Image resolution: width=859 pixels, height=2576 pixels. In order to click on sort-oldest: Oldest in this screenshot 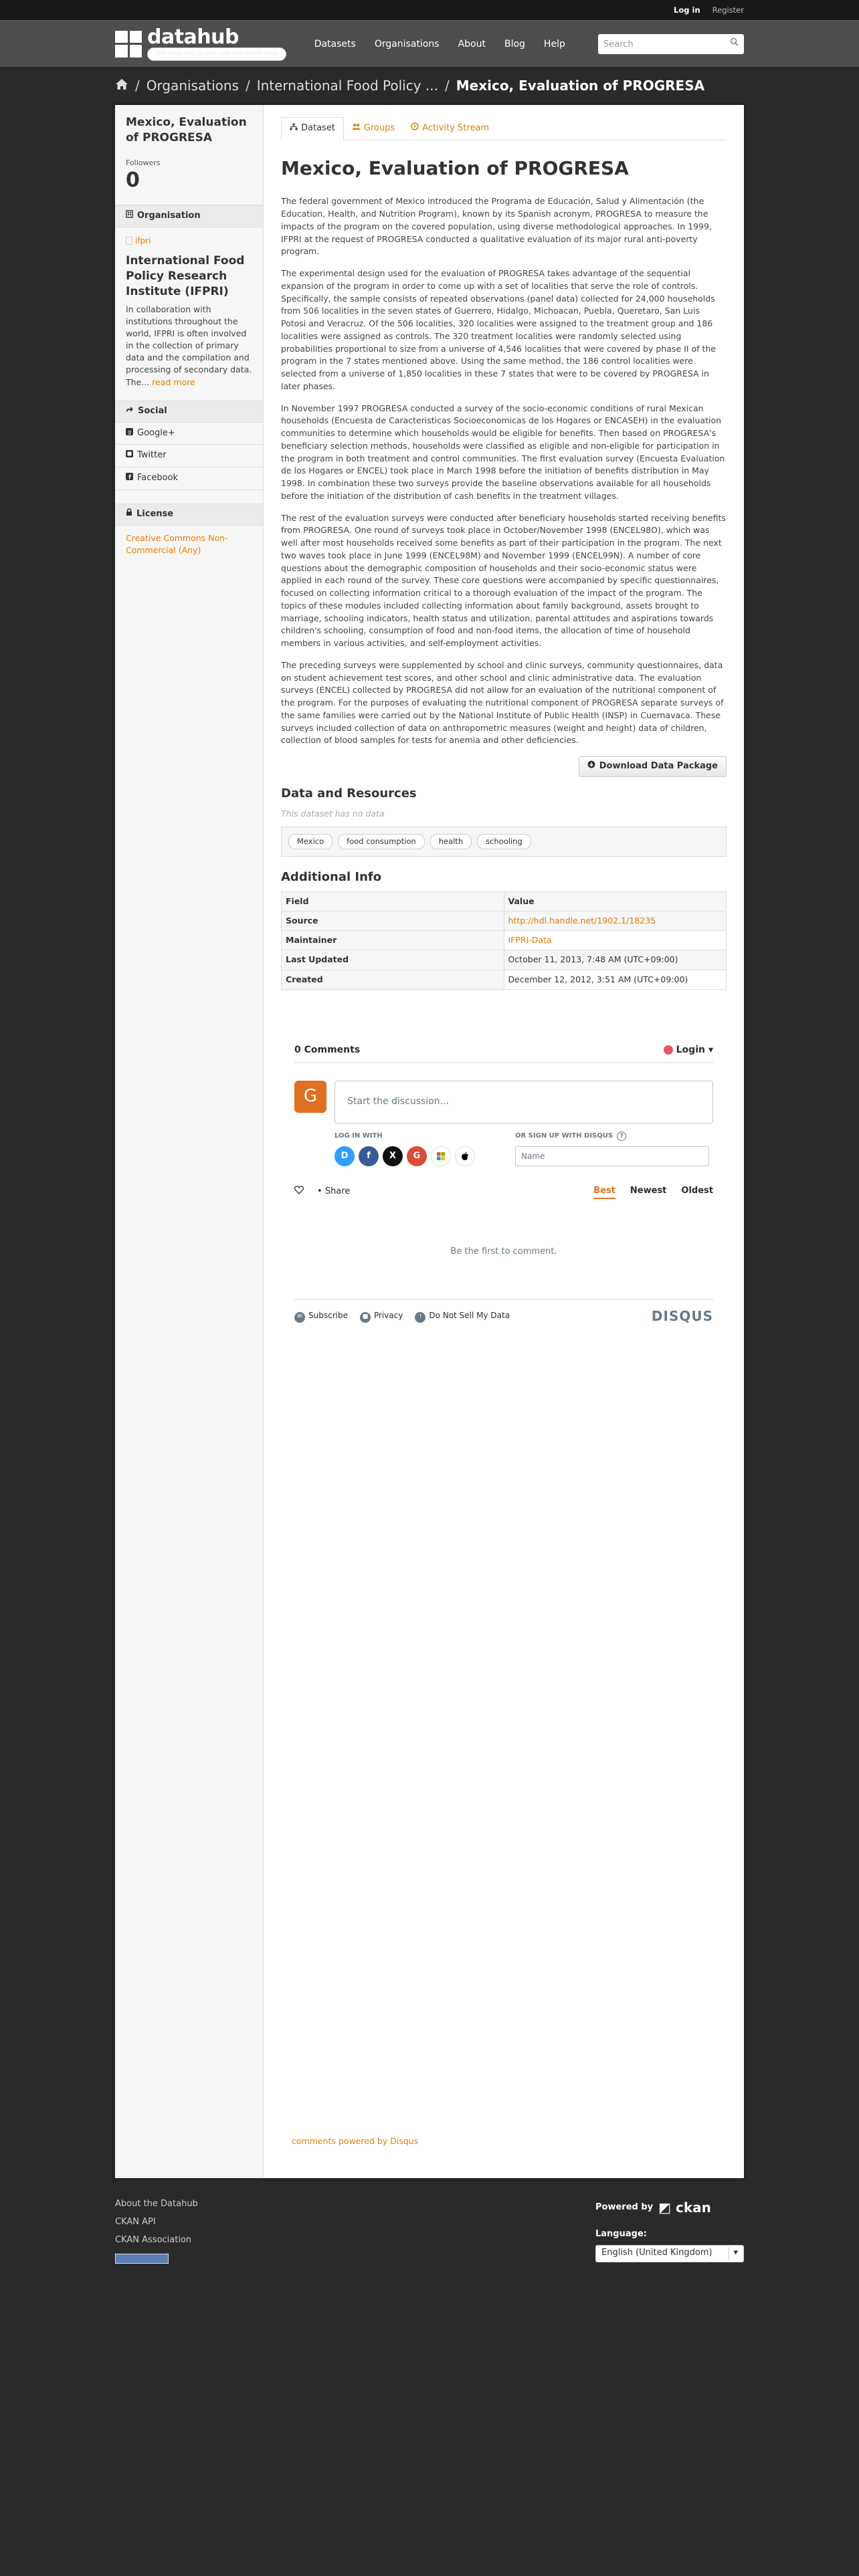, I will do `click(697, 1192)`.